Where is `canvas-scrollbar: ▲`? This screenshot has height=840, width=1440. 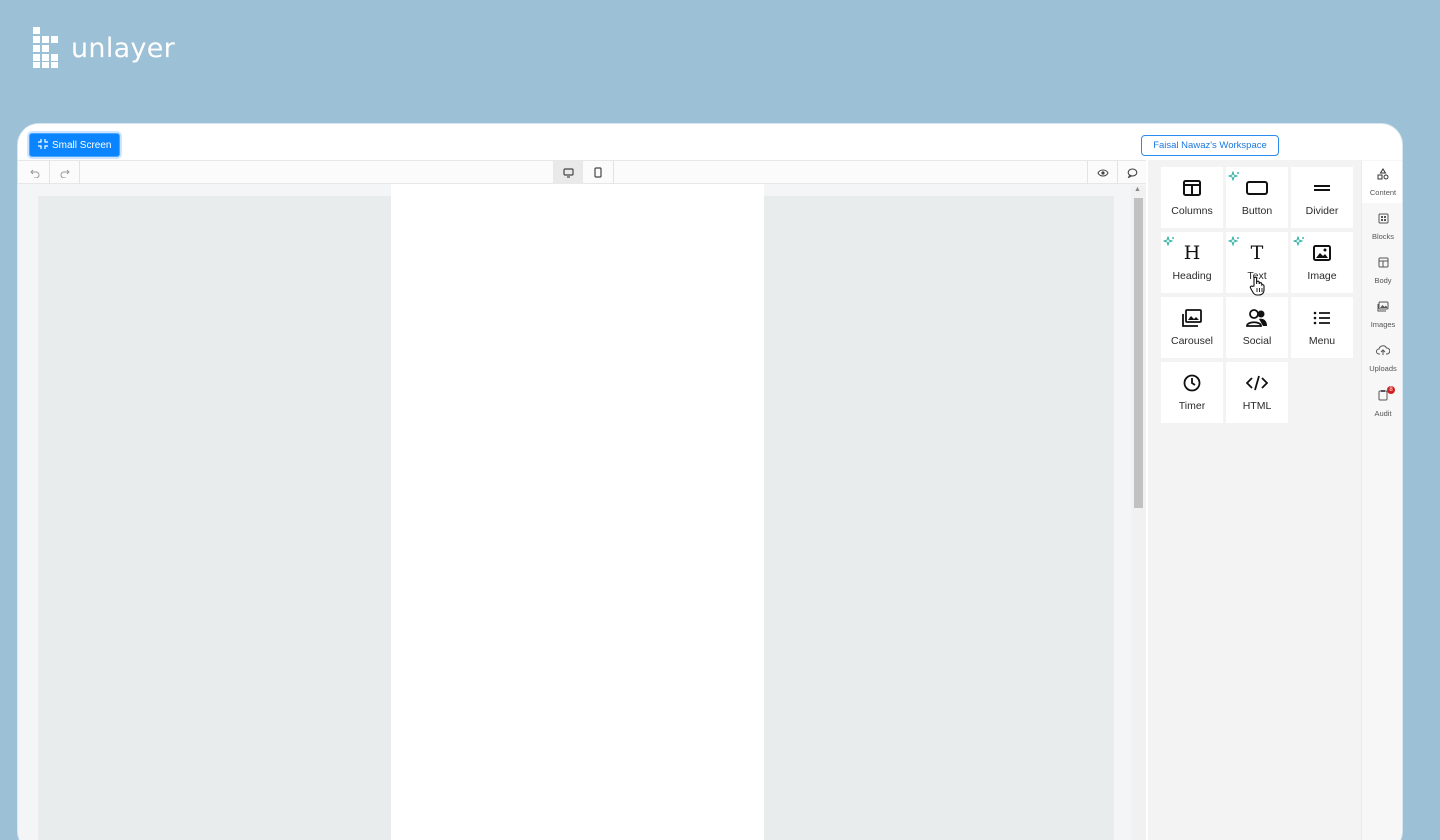 canvas-scrollbar: ▲ is located at coordinates (1138, 513).